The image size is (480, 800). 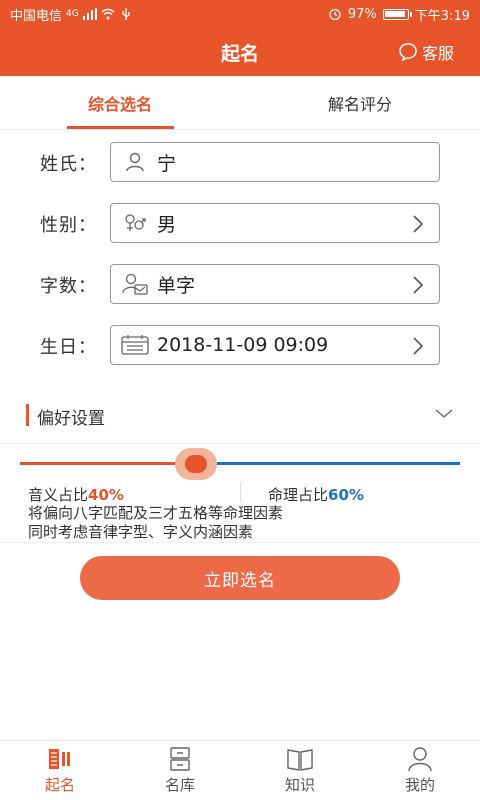 I want to click on gender-value: 男, so click(x=167, y=224).